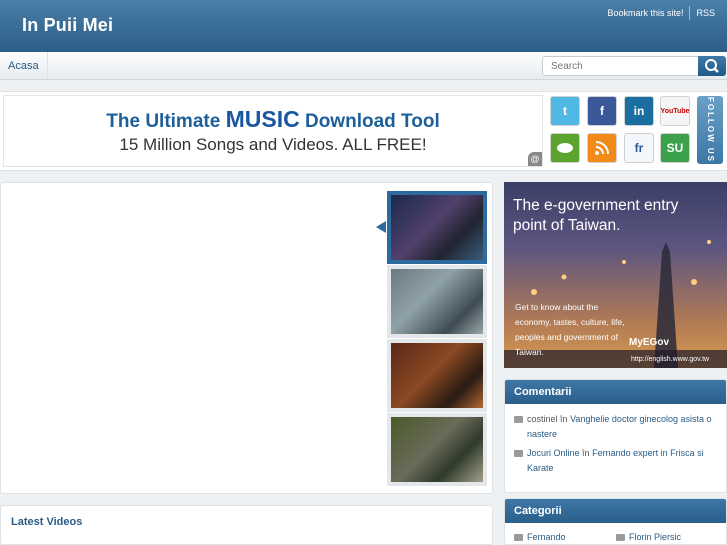 Image resolution: width=727 pixels, height=545 pixels. Describe the element at coordinates (565, 111) in the screenshot. I see `twitter-icon: t` at that location.